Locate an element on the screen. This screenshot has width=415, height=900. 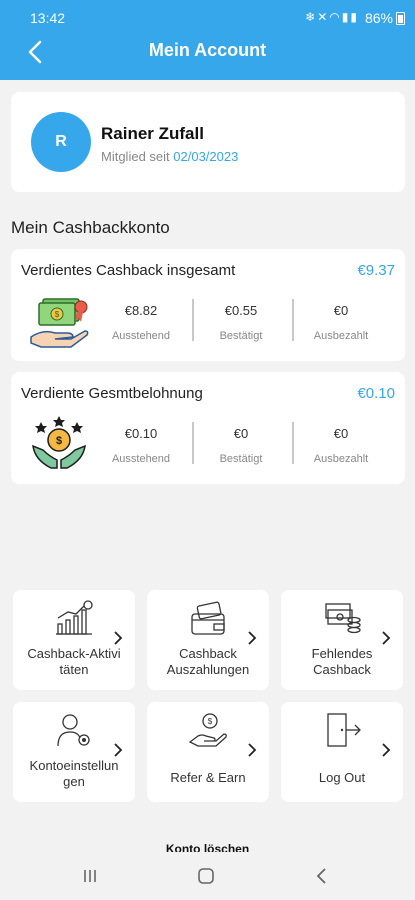
page-title: Mein Account is located at coordinates (207, 50).